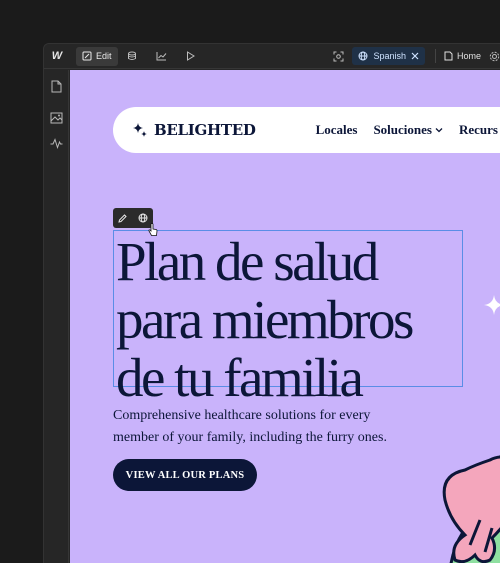 This screenshot has width=500, height=563. What do you see at coordinates (402, 129) in the screenshot?
I see `nav-link-label: Soluciones` at bounding box center [402, 129].